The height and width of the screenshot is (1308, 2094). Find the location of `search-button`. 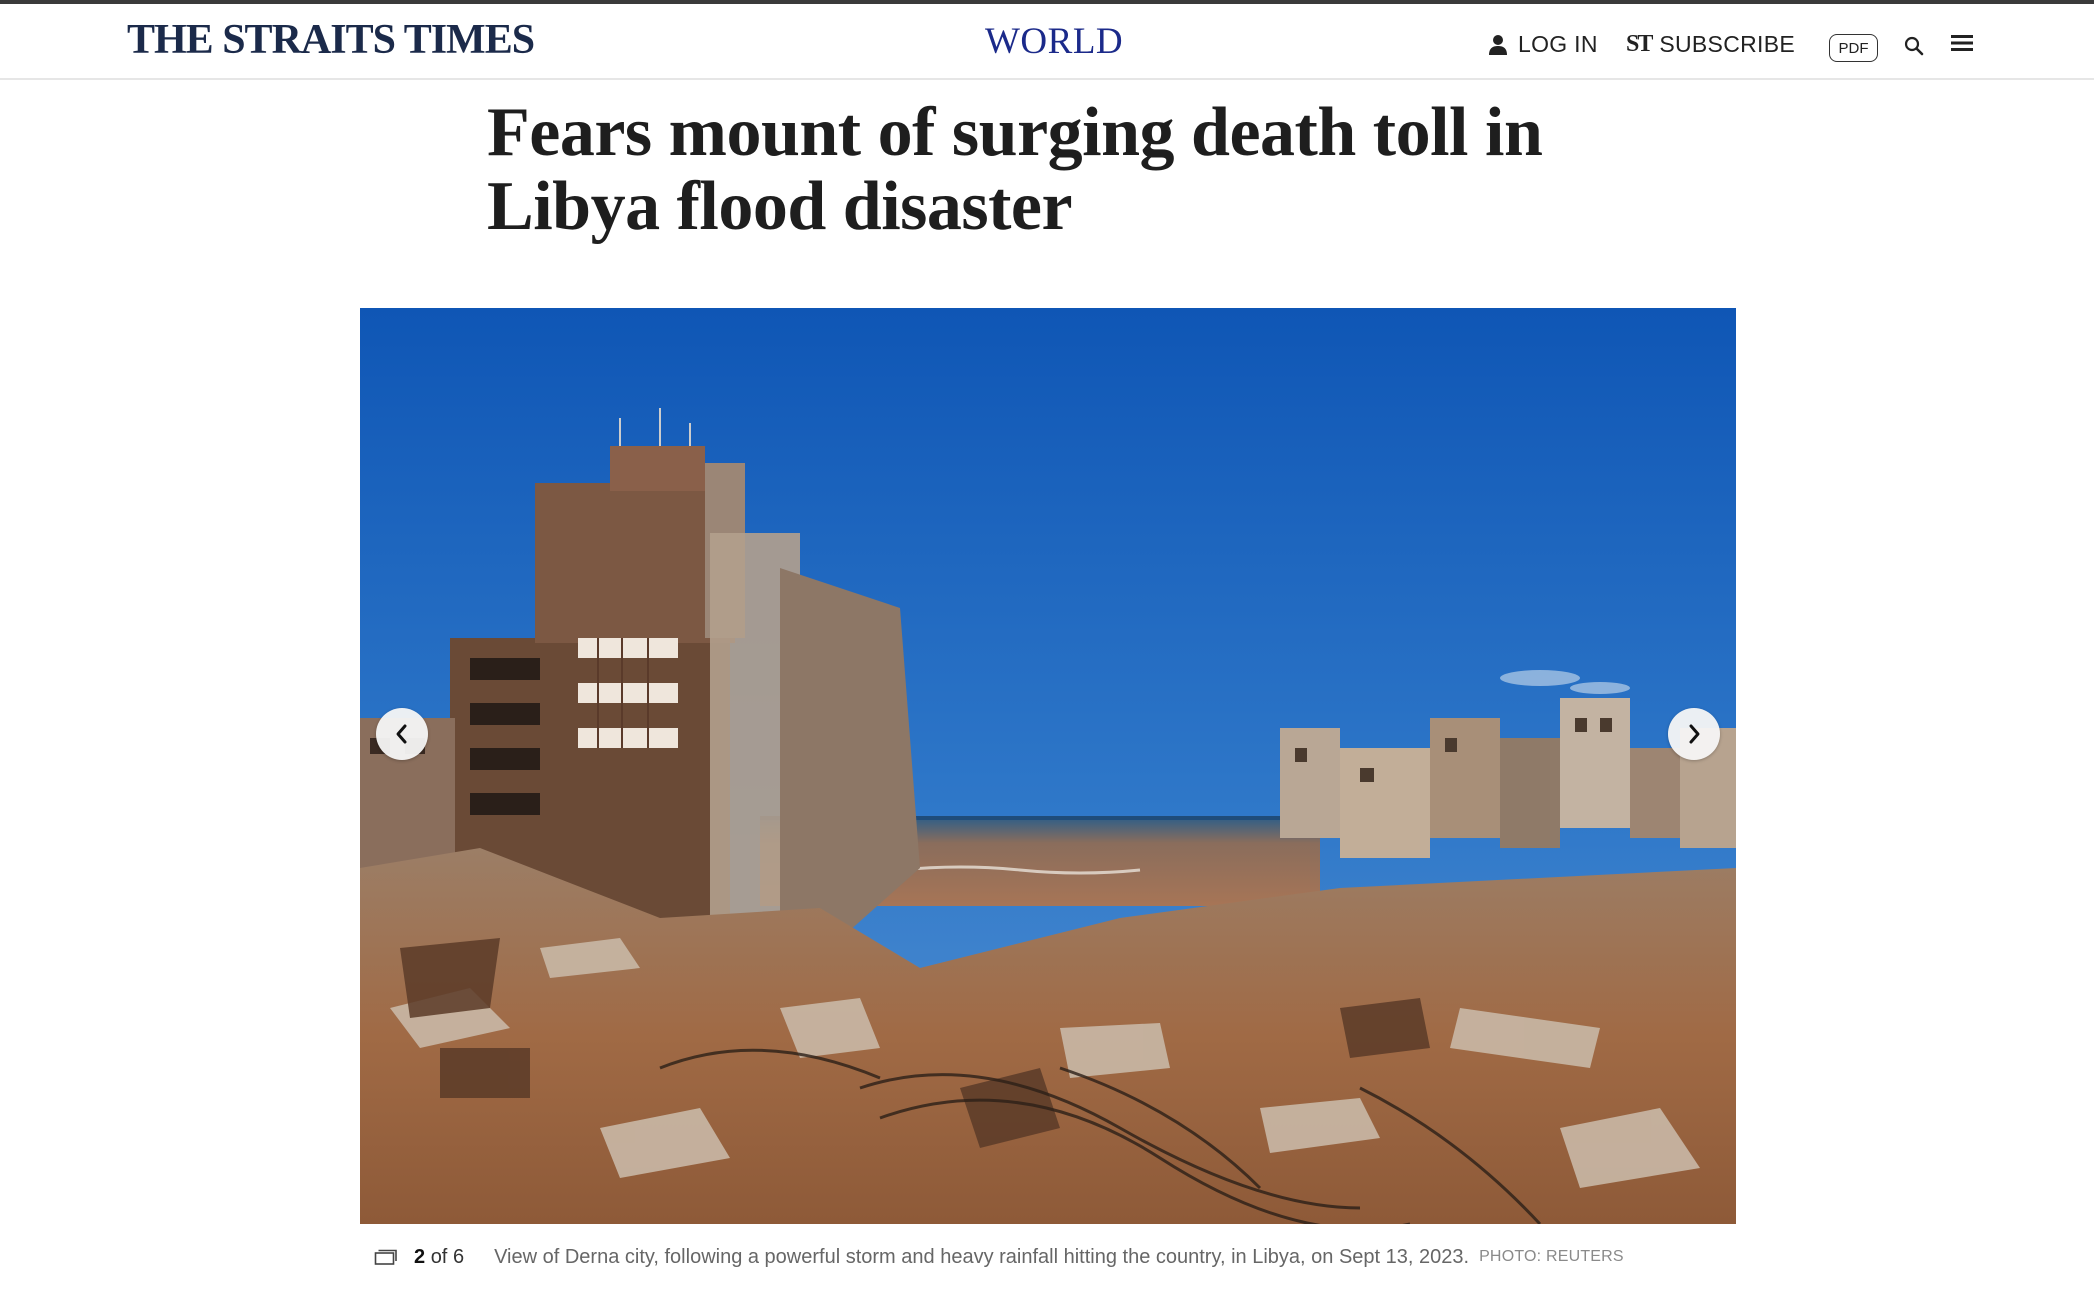

search-button is located at coordinates (1916, 48).